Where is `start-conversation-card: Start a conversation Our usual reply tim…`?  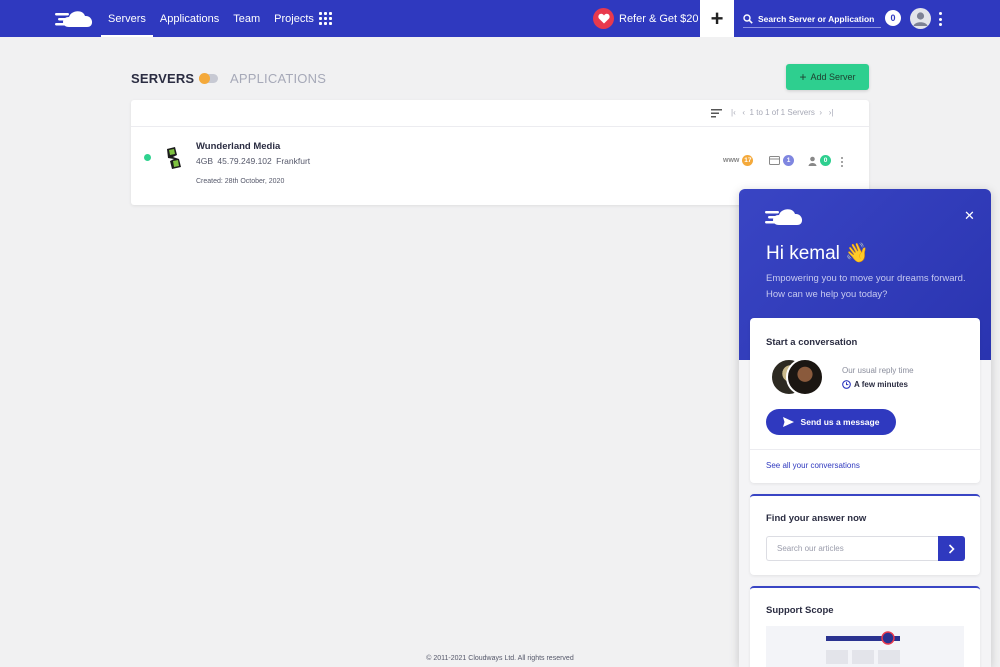
start-conversation-card: Start a conversation Our usual reply tim… is located at coordinates (865, 400).